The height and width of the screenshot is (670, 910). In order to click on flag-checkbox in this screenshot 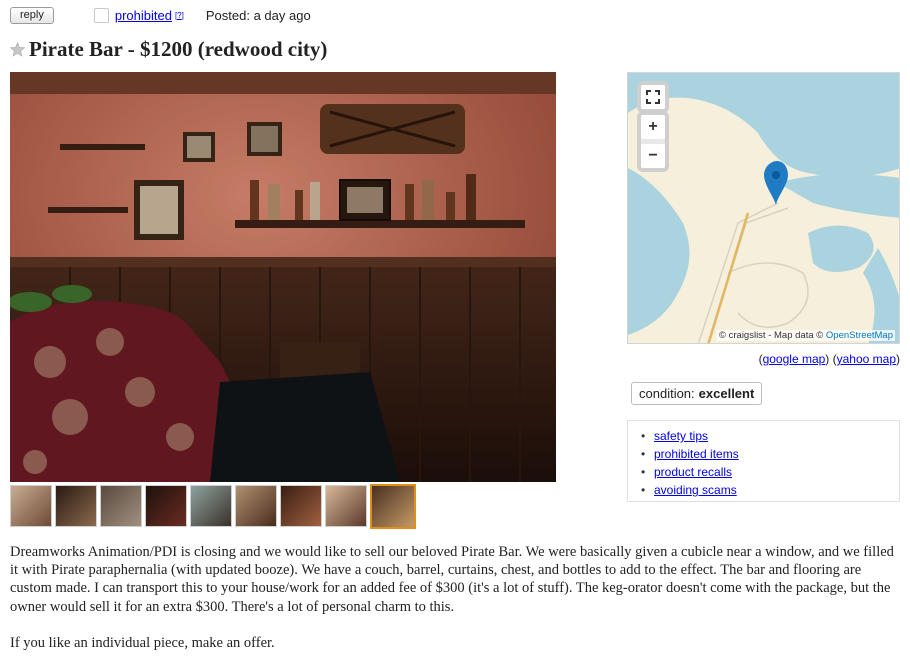, I will do `click(101, 15)`.